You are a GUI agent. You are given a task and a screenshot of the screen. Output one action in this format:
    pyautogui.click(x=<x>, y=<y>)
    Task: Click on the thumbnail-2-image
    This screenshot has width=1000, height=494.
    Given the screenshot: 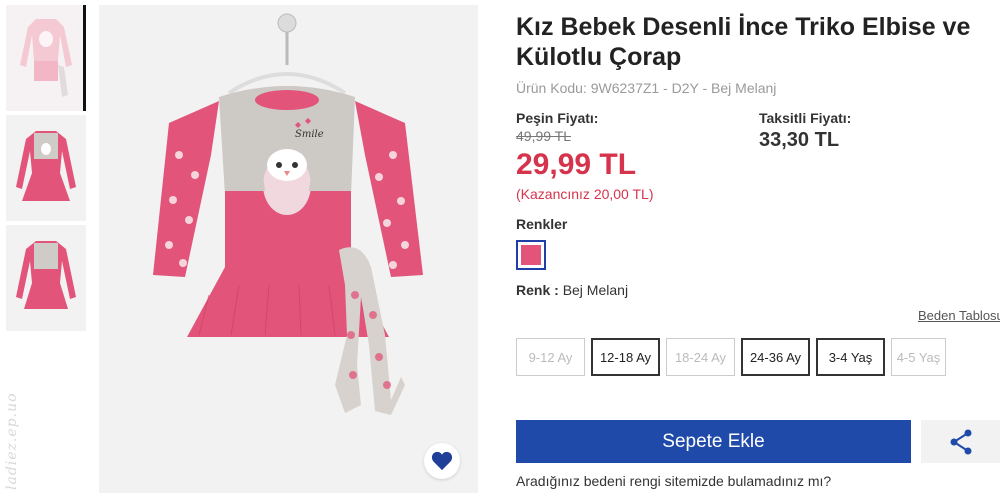 What is the action you would take?
    pyautogui.click(x=46, y=168)
    